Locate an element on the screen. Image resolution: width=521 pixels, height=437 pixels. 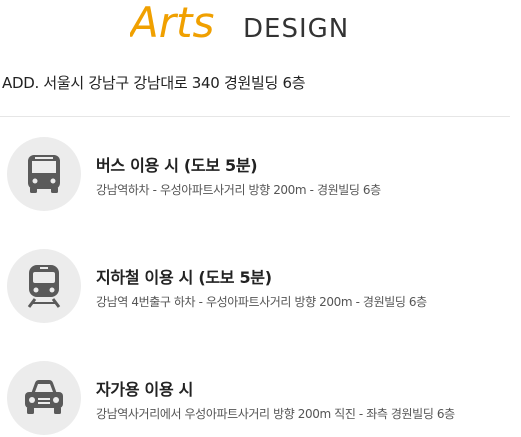
logo-sub-text: DESIGN is located at coordinates (296, 29).